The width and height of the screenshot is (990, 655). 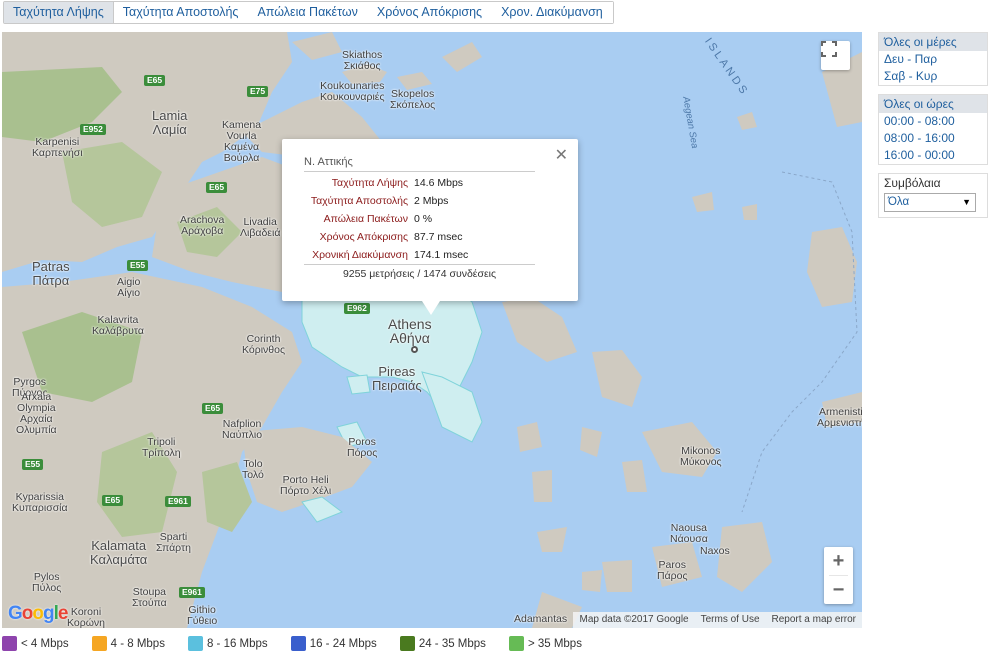 What do you see at coordinates (328, 162) in the screenshot?
I see `popup-region-name: Ν. Αττικής` at bounding box center [328, 162].